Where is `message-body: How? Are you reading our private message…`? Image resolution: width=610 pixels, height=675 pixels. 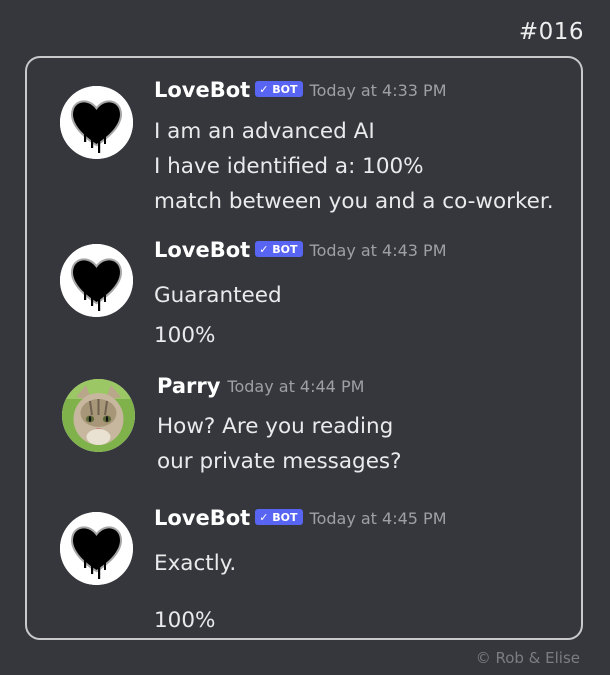
message-body: How? Are you reading our private message… is located at coordinates (279, 444).